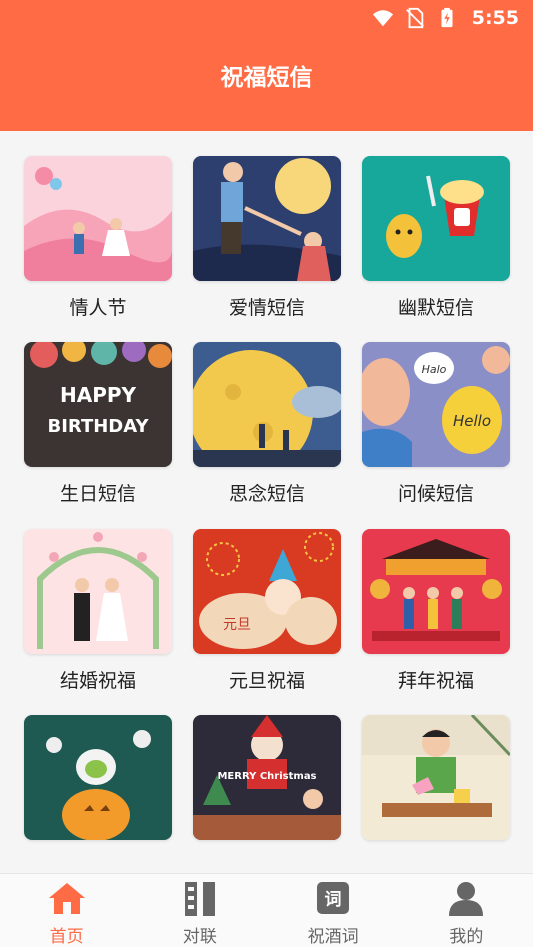 This screenshot has width=533, height=947. I want to click on category-label: 拜年祝福, so click(435, 681).